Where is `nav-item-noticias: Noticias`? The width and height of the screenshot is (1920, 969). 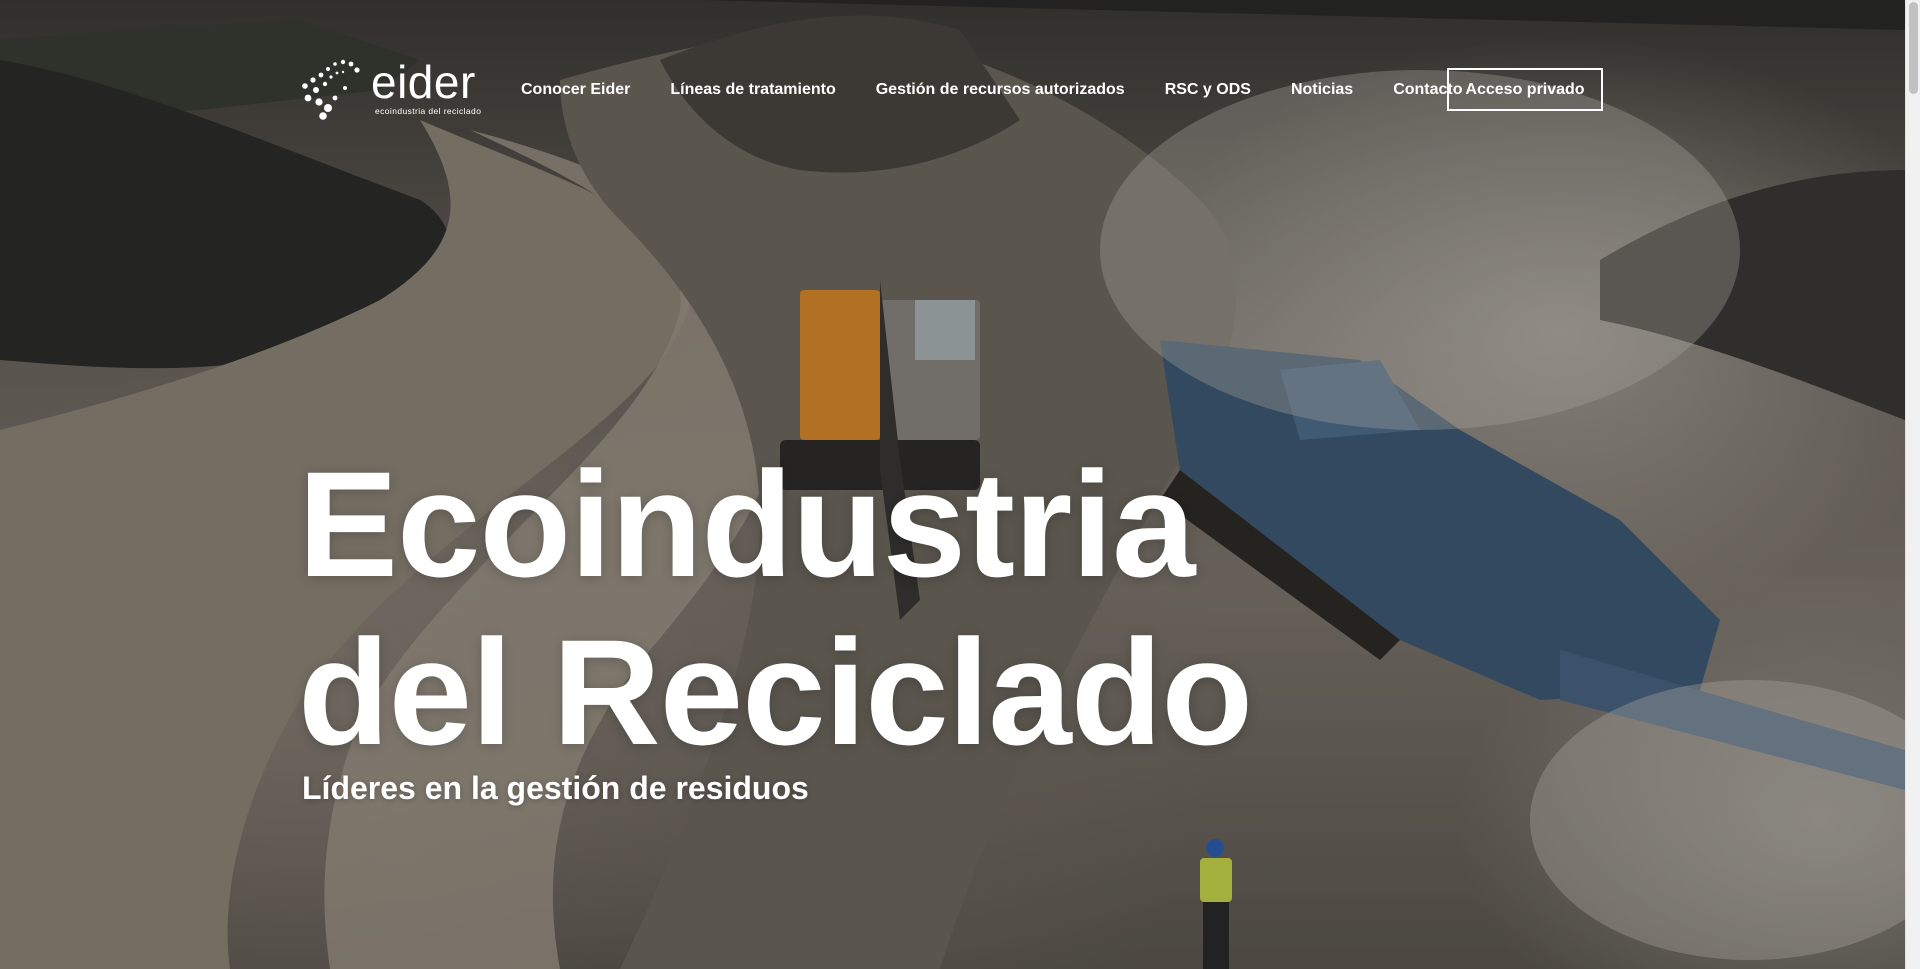 nav-item-noticias: Noticias is located at coordinates (1322, 90).